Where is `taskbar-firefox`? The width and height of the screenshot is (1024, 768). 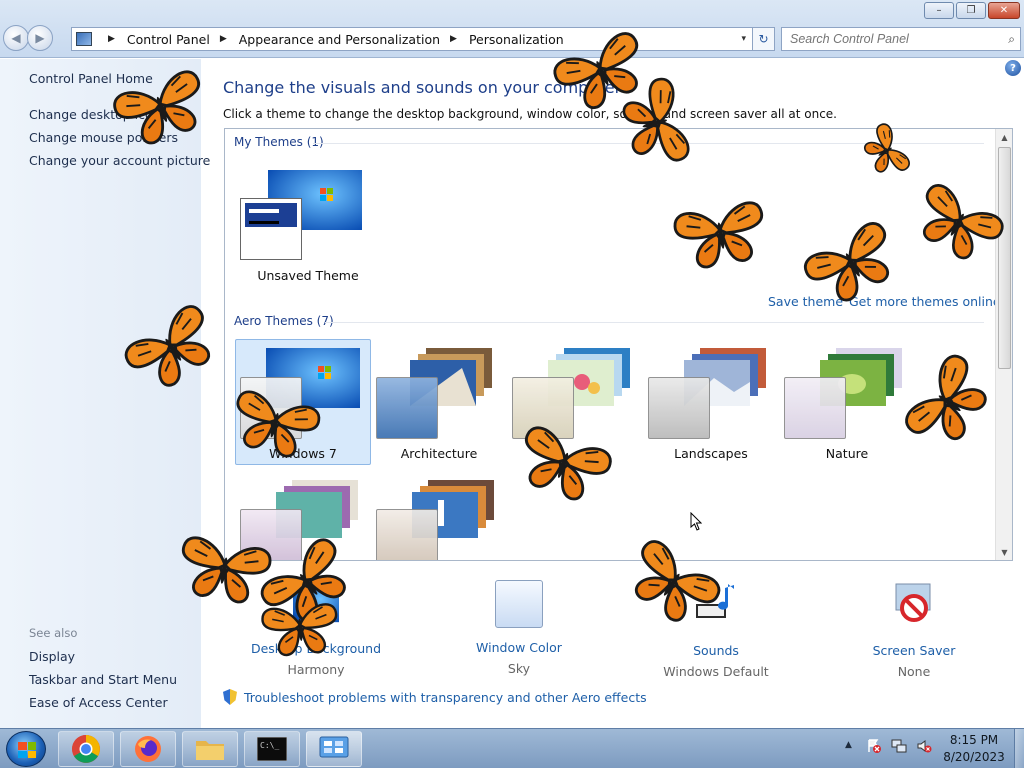
taskbar-firefox is located at coordinates (148, 749).